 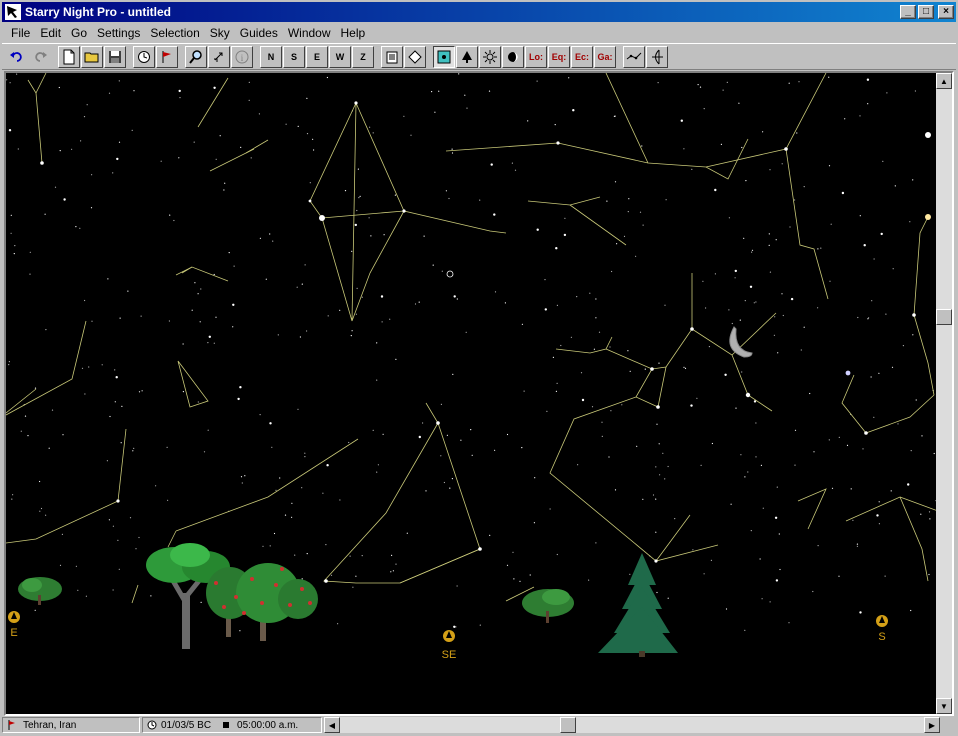 I want to click on menu-file: File, so click(x=20, y=33).